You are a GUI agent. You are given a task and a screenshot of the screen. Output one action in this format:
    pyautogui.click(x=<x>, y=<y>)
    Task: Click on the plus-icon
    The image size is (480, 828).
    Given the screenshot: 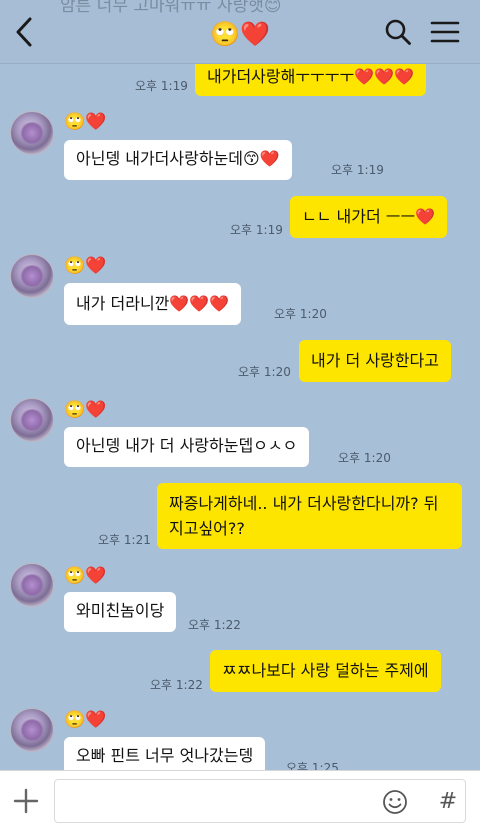 What is the action you would take?
    pyautogui.click(x=26, y=801)
    